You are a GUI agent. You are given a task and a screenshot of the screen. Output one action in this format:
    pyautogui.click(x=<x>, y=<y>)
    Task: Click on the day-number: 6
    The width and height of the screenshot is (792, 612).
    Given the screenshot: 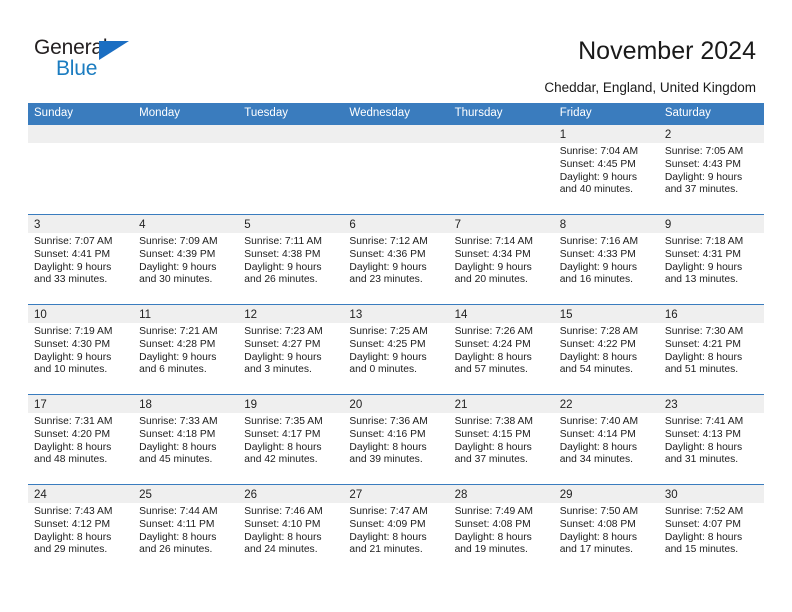 What is the action you would take?
    pyautogui.click(x=352, y=225)
    